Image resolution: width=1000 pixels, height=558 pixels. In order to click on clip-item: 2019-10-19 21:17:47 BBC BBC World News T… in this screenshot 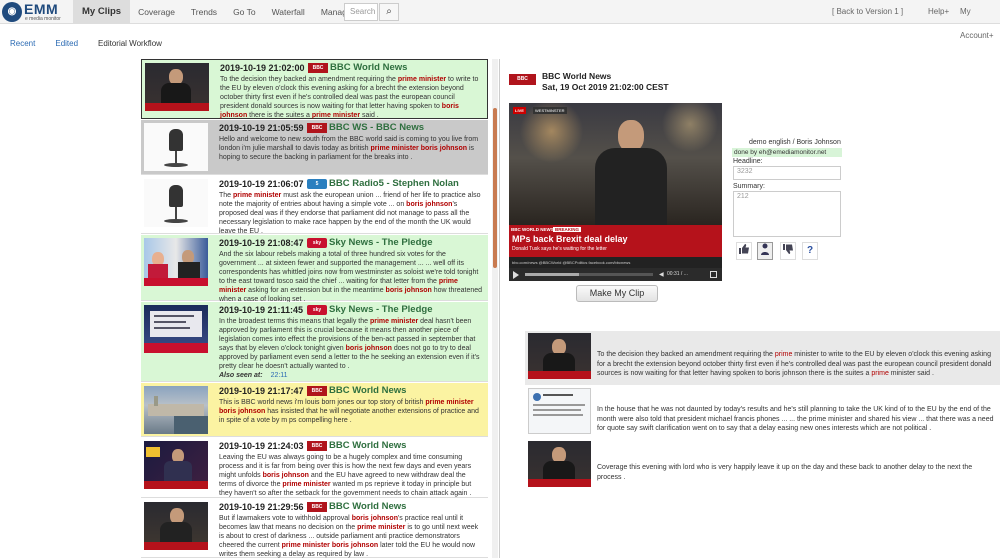, I will do `click(314, 410)`.